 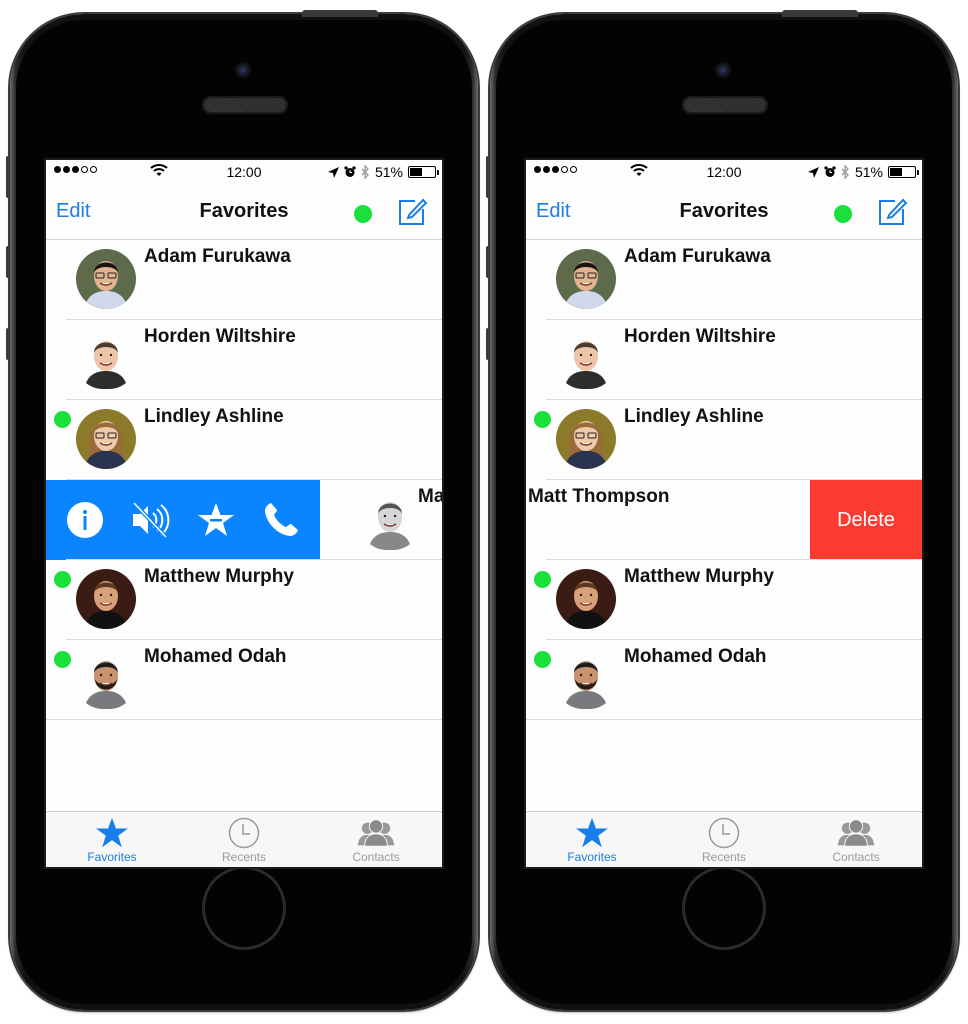 I want to click on bluetooth-icon, so click(x=845, y=172).